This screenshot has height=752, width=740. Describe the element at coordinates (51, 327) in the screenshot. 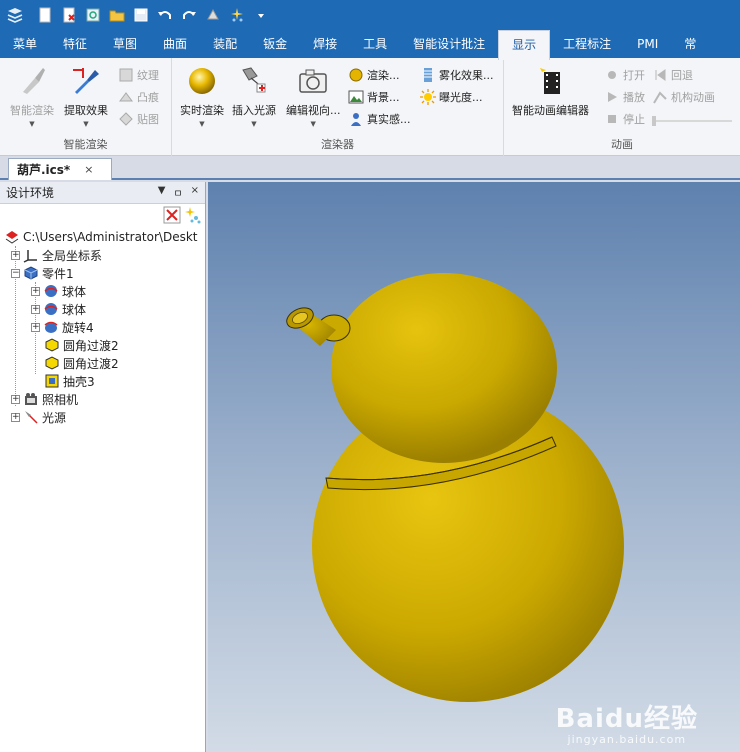

I see `revolve-feature-icon` at that location.